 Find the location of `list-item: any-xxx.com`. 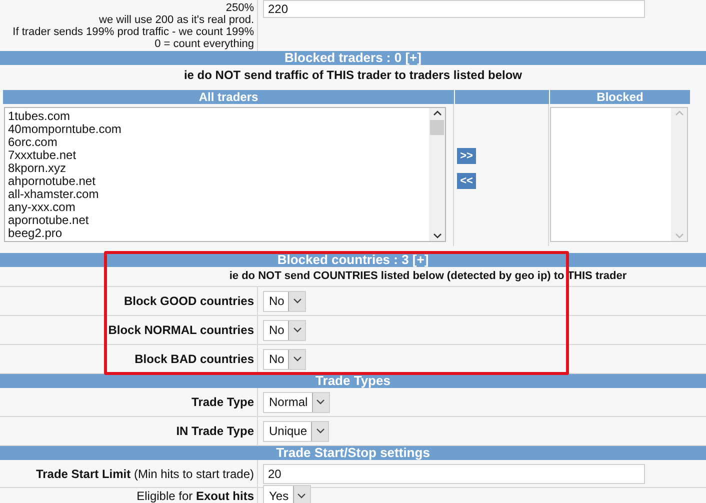

list-item: any-xxx.com is located at coordinates (218, 207).